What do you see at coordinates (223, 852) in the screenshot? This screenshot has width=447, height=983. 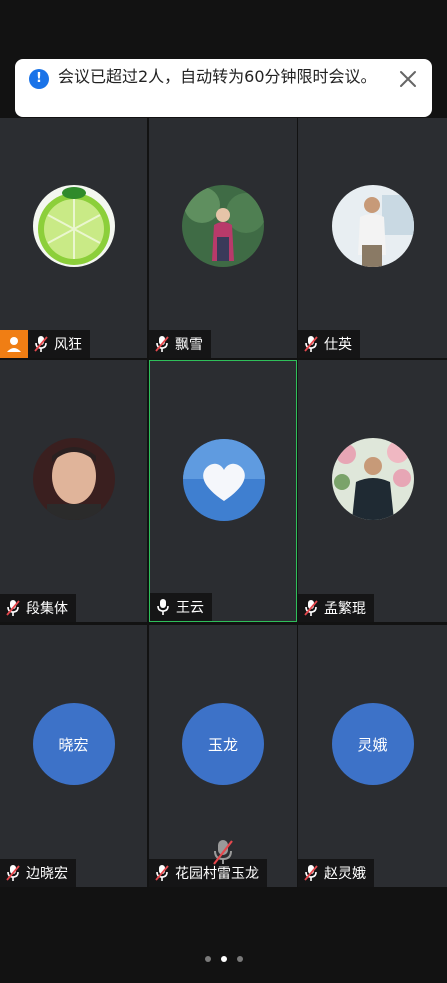 I see `mic-muted-overlay-icon` at bounding box center [223, 852].